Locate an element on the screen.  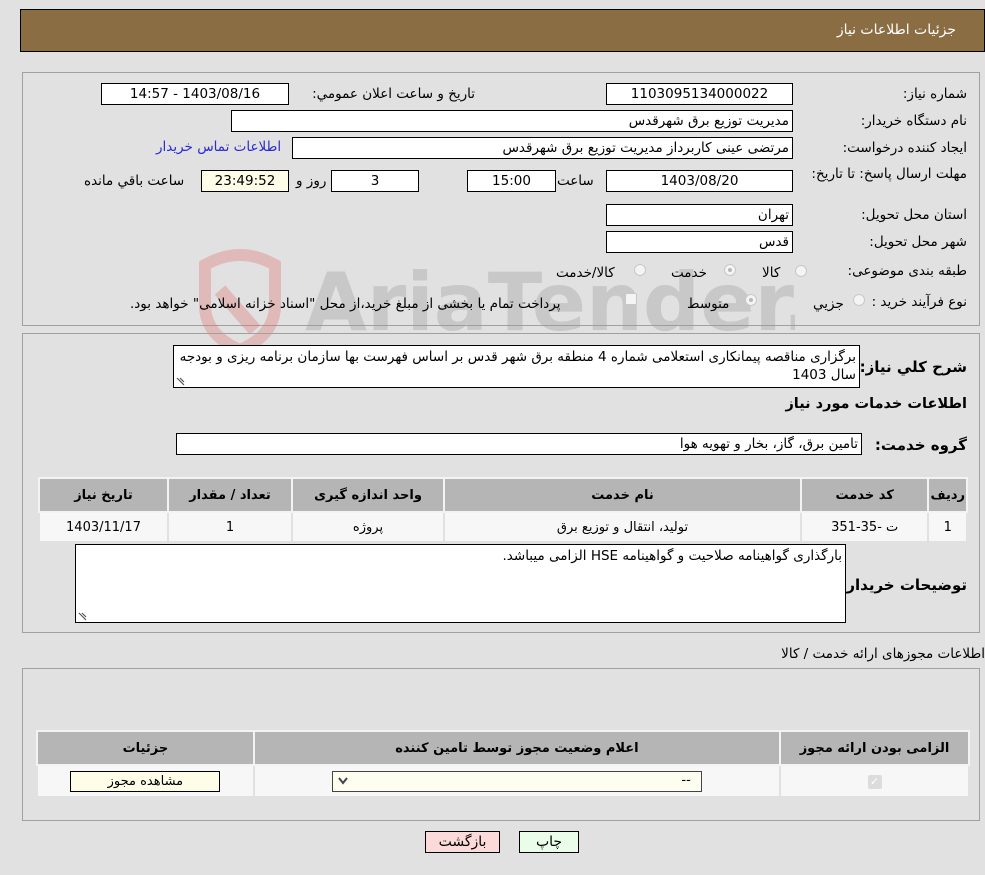
buyer-org-label: نام دستگاه خریدار: is located at coordinates (913, 121).